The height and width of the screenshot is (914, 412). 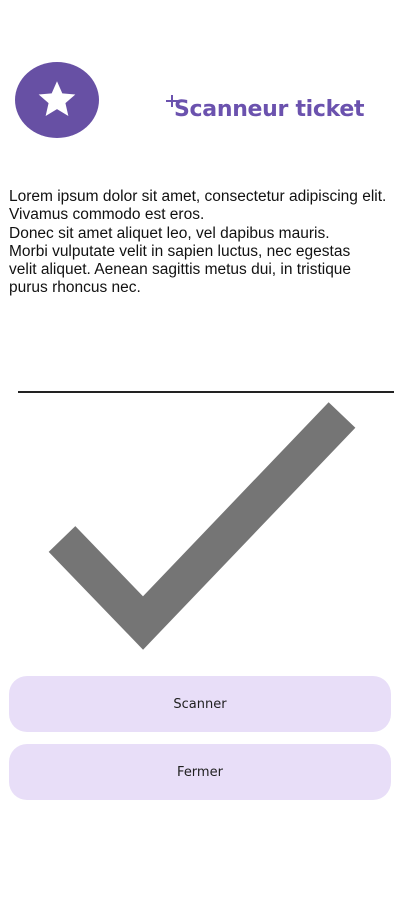 I want to click on page-header: Scanneur ticket, so click(x=265, y=109).